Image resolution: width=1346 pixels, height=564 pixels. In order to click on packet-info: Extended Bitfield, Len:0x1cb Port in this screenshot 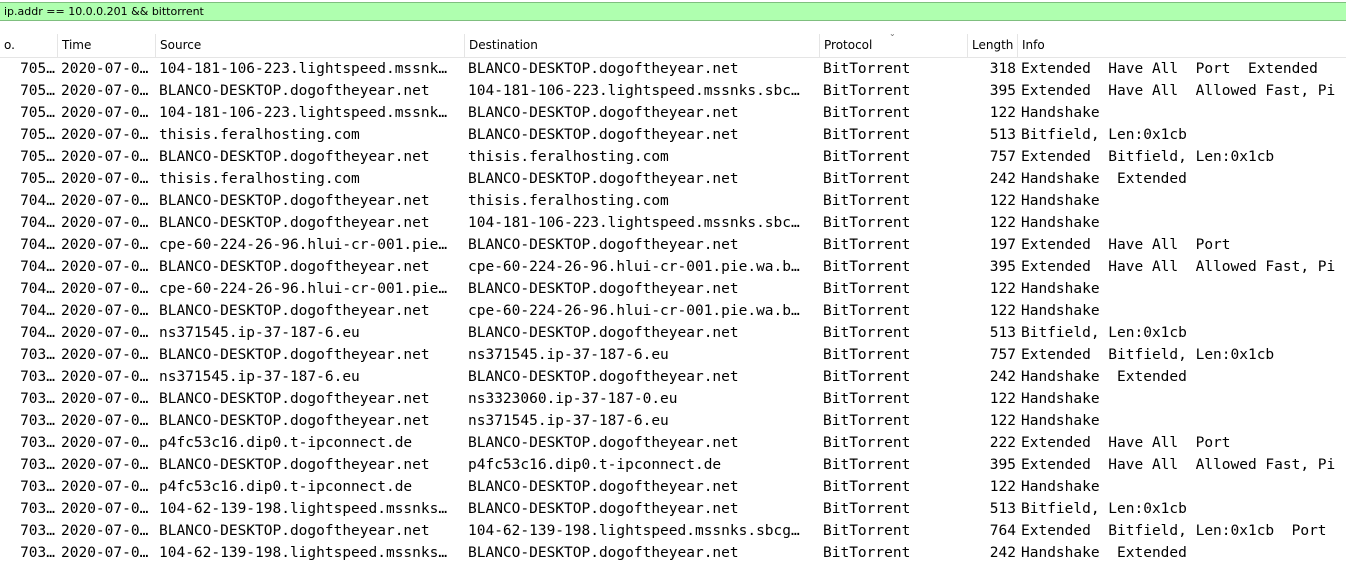, I will do `click(1174, 531)`.